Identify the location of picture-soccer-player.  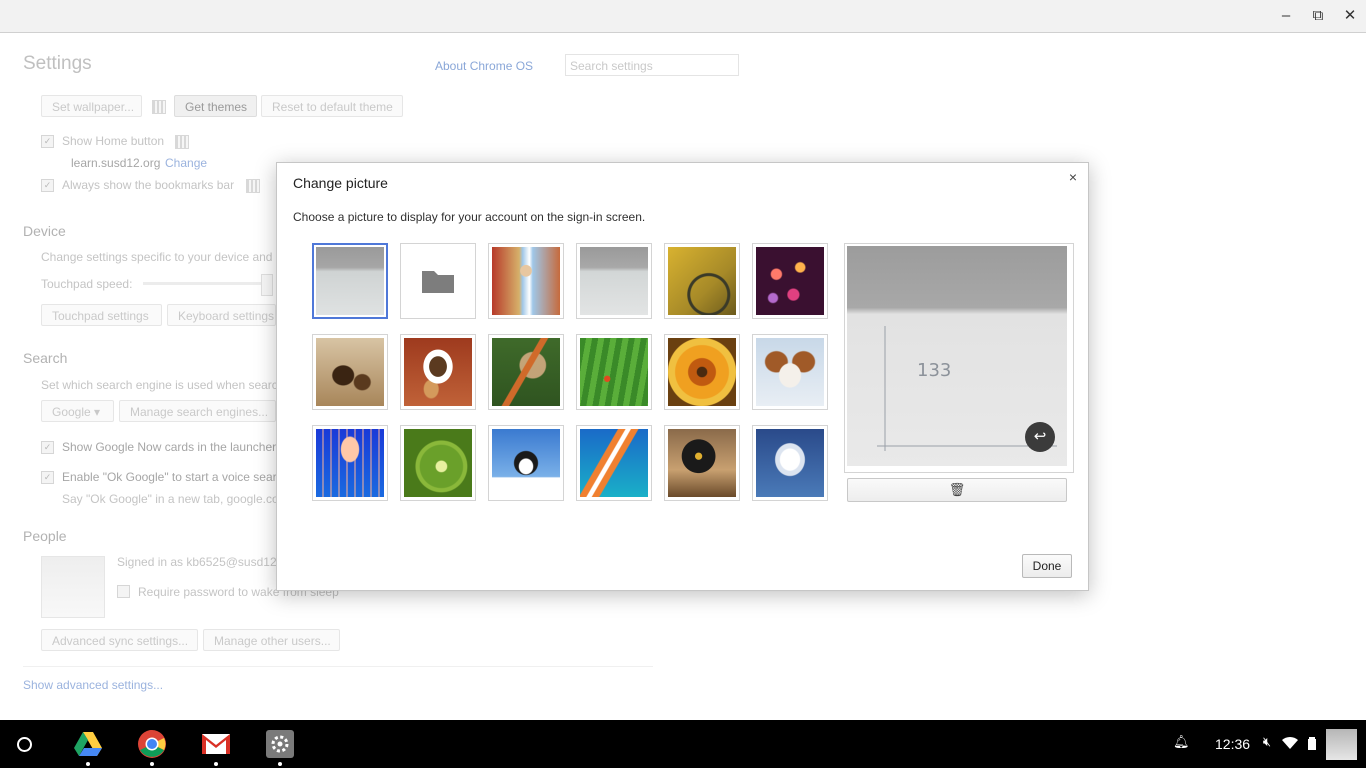
(526, 281).